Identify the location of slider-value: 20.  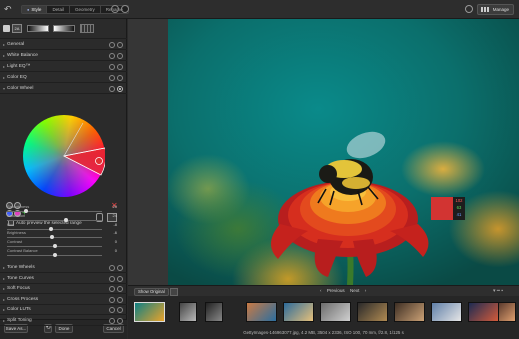
(114, 206).